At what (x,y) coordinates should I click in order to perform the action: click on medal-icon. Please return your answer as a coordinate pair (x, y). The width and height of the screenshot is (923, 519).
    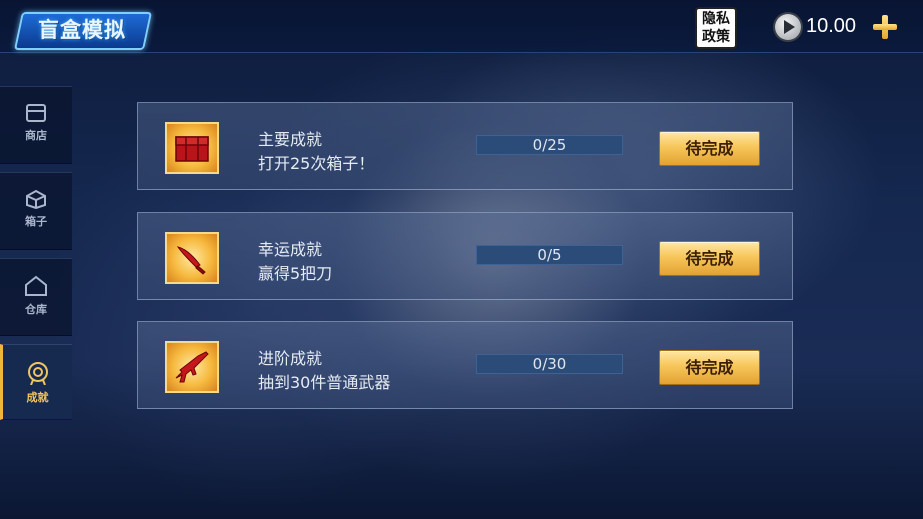
    Looking at the image, I should click on (37, 373).